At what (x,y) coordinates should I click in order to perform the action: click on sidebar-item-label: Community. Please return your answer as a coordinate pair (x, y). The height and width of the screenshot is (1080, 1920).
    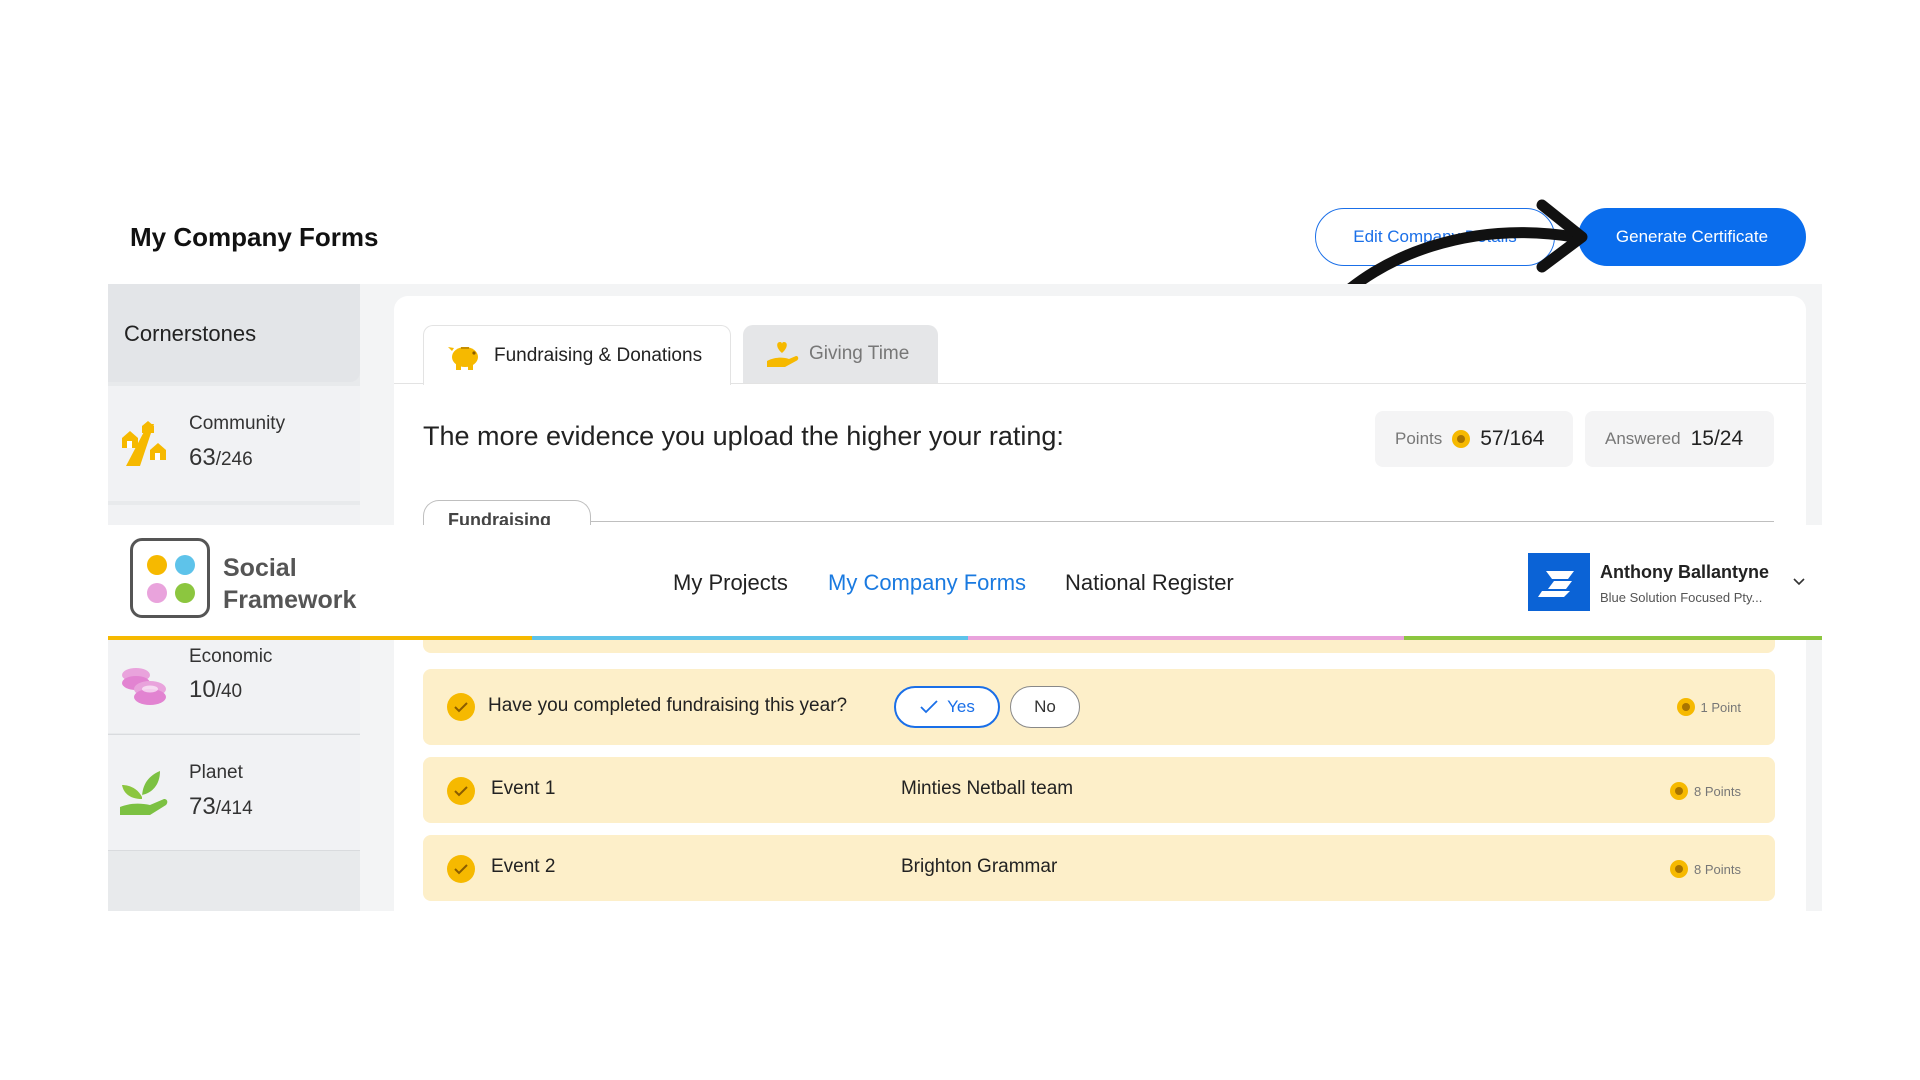
    Looking at the image, I should click on (237, 423).